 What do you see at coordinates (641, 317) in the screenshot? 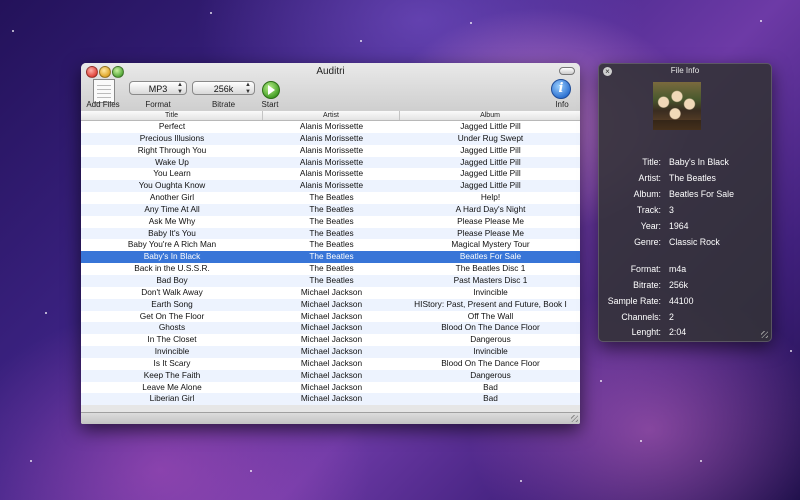
I see `info-key: Channels:` at bounding box center [641, 317].